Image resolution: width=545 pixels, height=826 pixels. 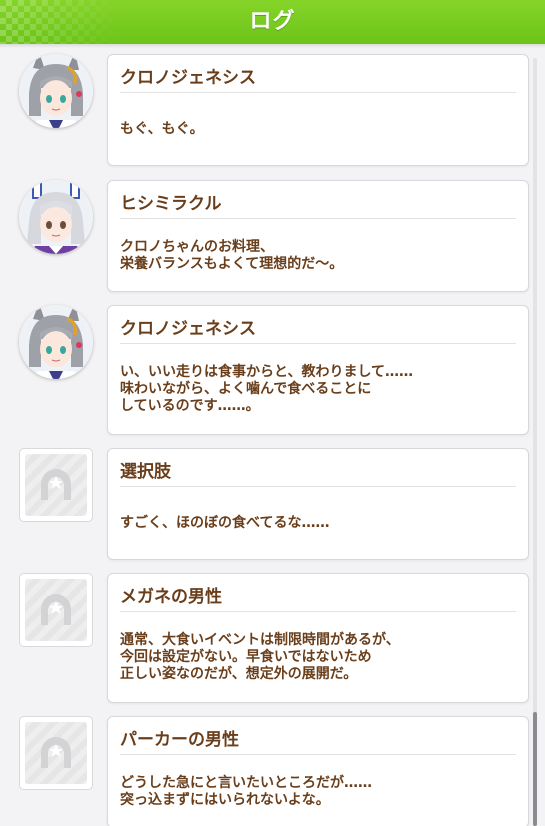 What do you see at coordinates (56, 217) in the screenshot?
I see `character-portrait-silver-hair-icon` at bounding box center [56, 217].